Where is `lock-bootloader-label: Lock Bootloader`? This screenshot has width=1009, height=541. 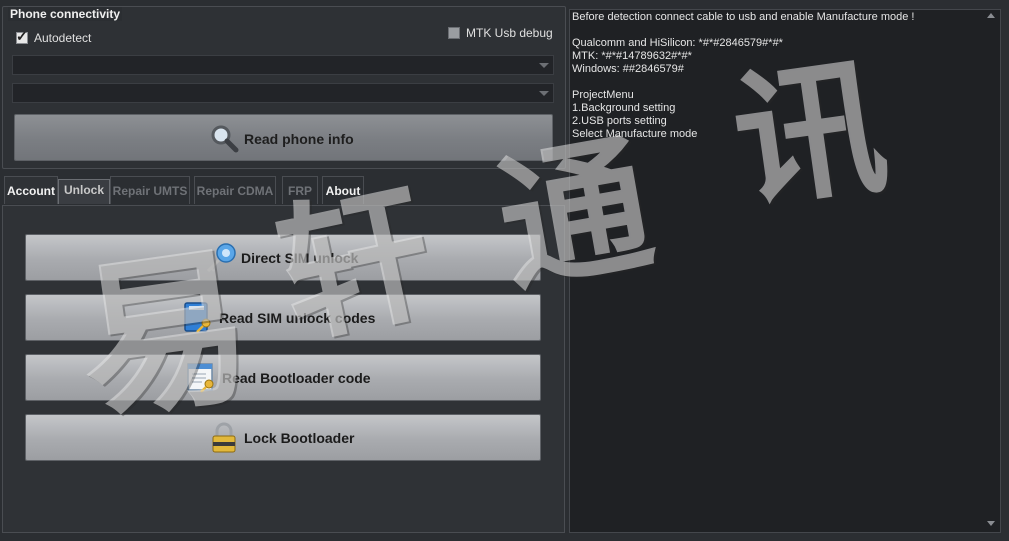 lock-bootloader-label: Lock Bootloader is located at coordinates (299, 438).